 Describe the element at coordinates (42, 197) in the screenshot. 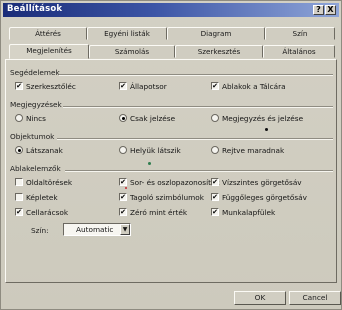

I see `checkbox-label: Képletek` at that location.